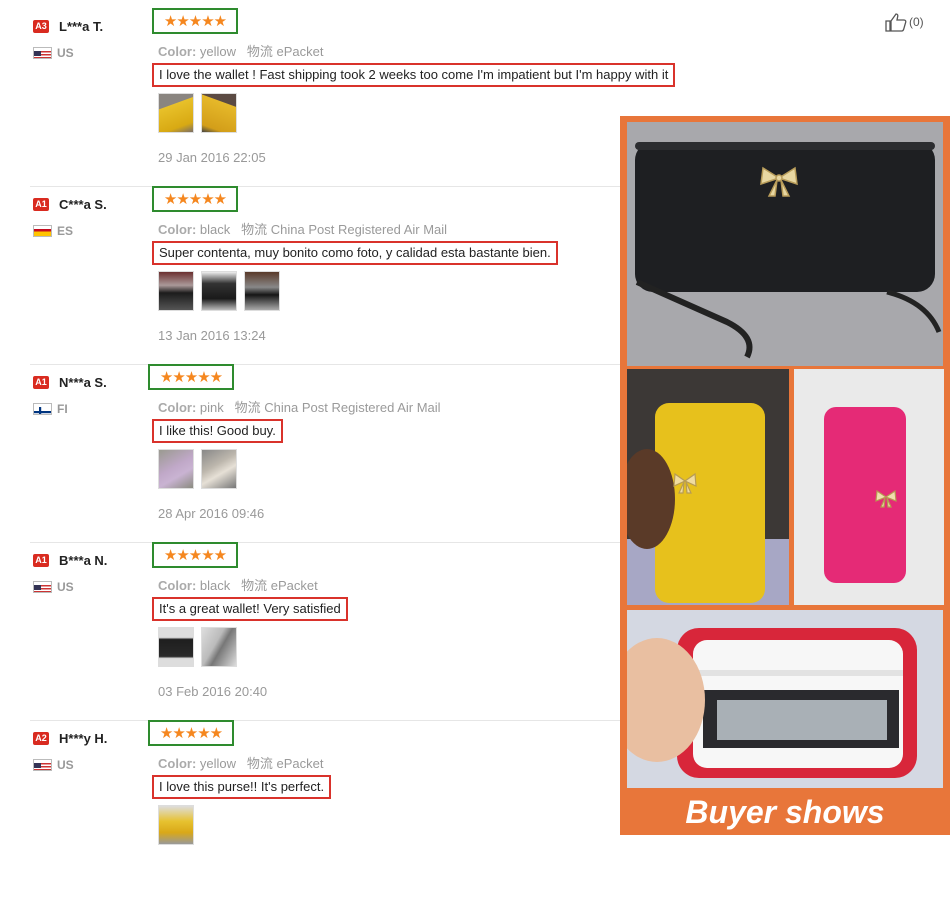  Describe the element at coordinates (42, 409) in the screenshot. I see `fi-flag-icon` at that location.